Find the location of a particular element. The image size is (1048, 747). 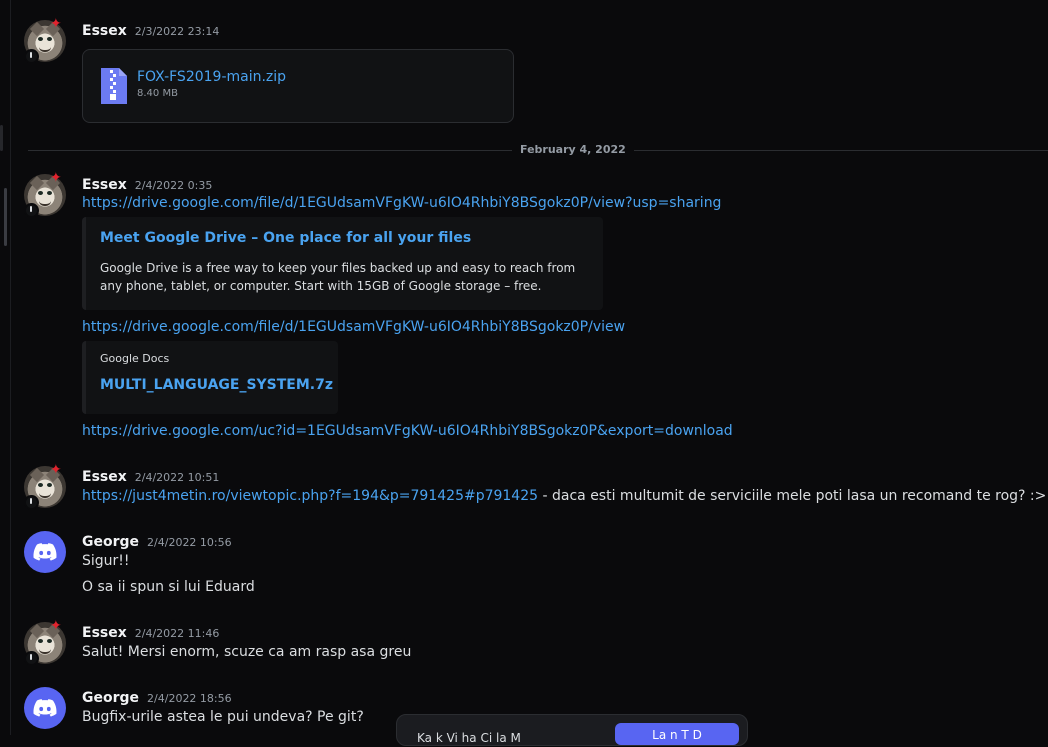

scrollbar-nub is located at coordinates (1, 138).